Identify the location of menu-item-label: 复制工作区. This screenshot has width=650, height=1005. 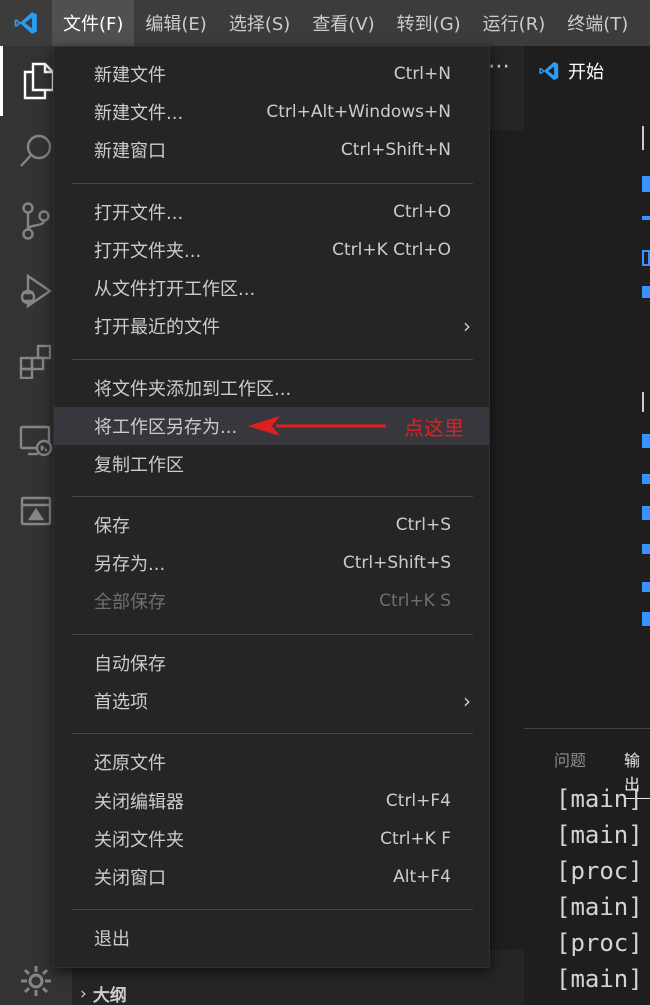
(139, 465).